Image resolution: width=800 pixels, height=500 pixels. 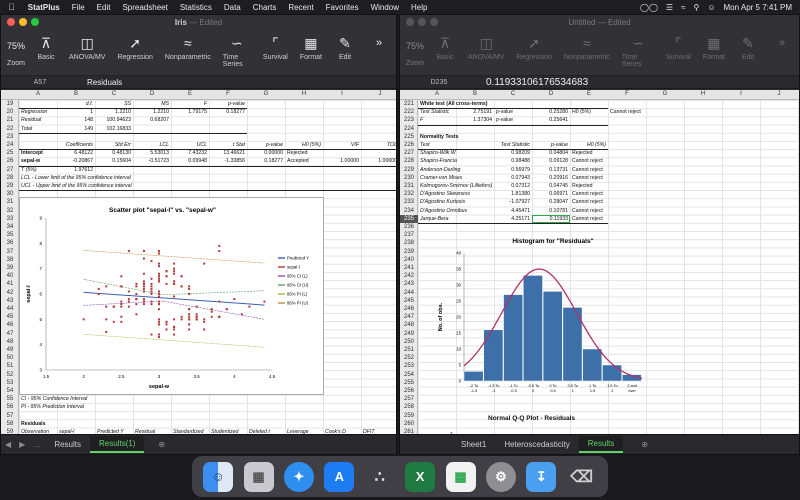 I want to click on more-chevron-icon: », so click(x=379, y=43).